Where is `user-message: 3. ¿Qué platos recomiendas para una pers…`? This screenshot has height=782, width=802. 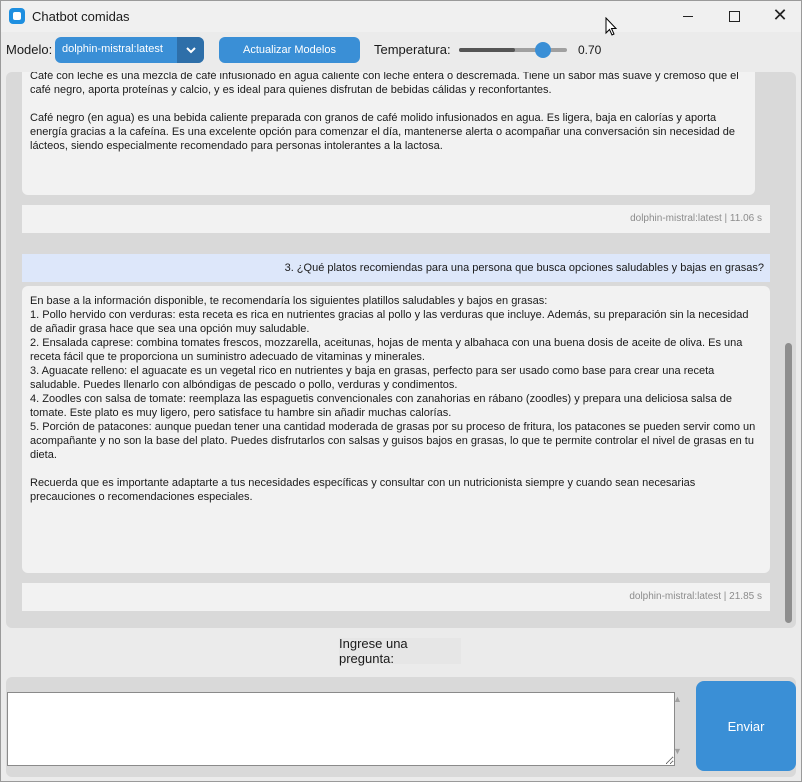
user-message: 3. ¿Qué platos recomiendas para una pers… is located at coordinates (396, 268).